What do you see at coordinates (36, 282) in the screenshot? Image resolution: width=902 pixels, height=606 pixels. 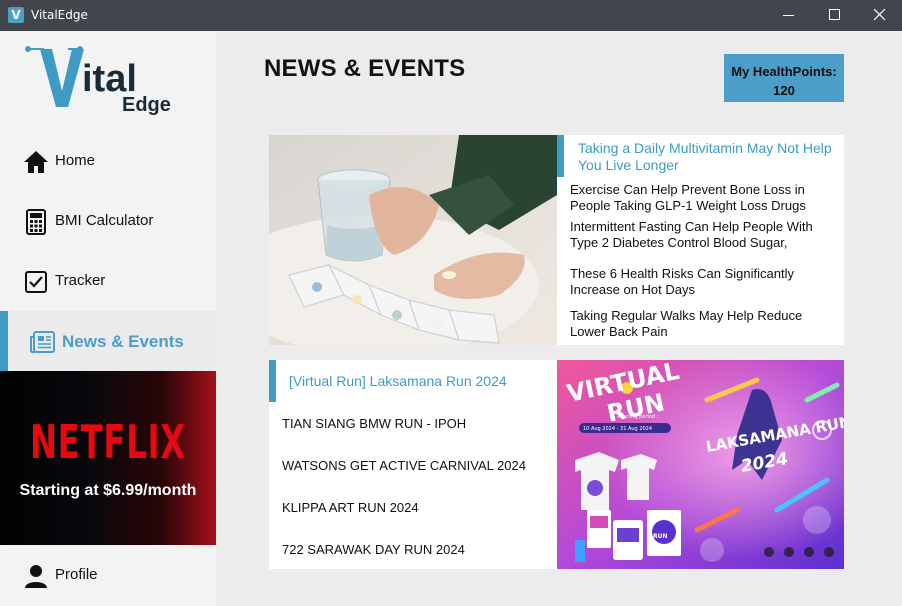 I see `checkbox-icon` at bounding box center [36, 282].